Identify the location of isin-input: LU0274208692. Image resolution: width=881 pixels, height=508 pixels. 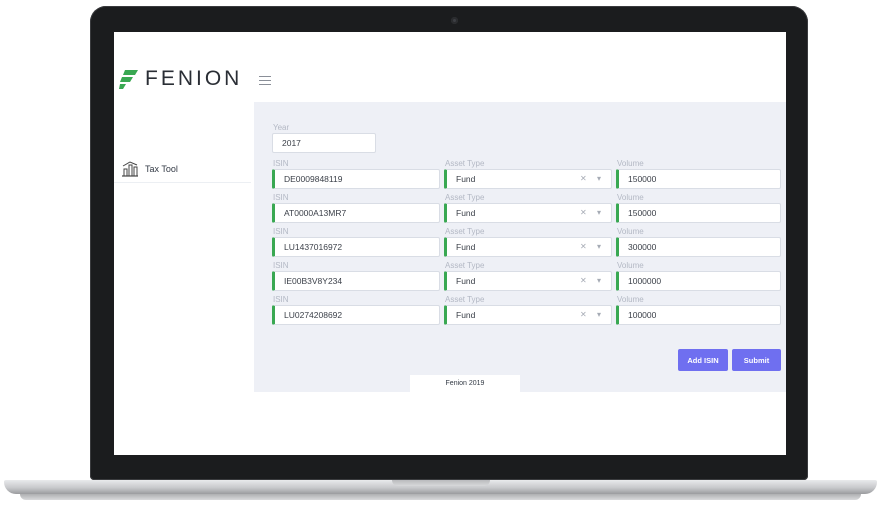
(356, 315).